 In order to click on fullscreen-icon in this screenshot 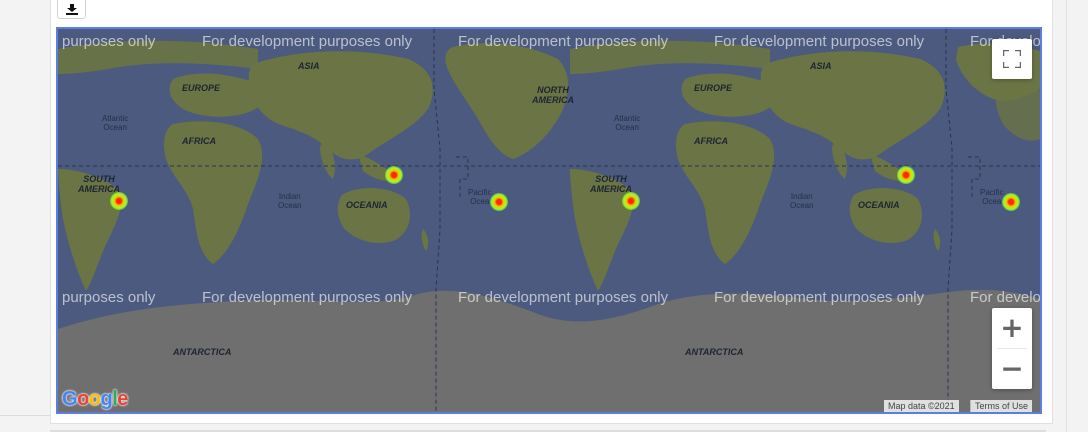, I will do `click(1012, 59)`.